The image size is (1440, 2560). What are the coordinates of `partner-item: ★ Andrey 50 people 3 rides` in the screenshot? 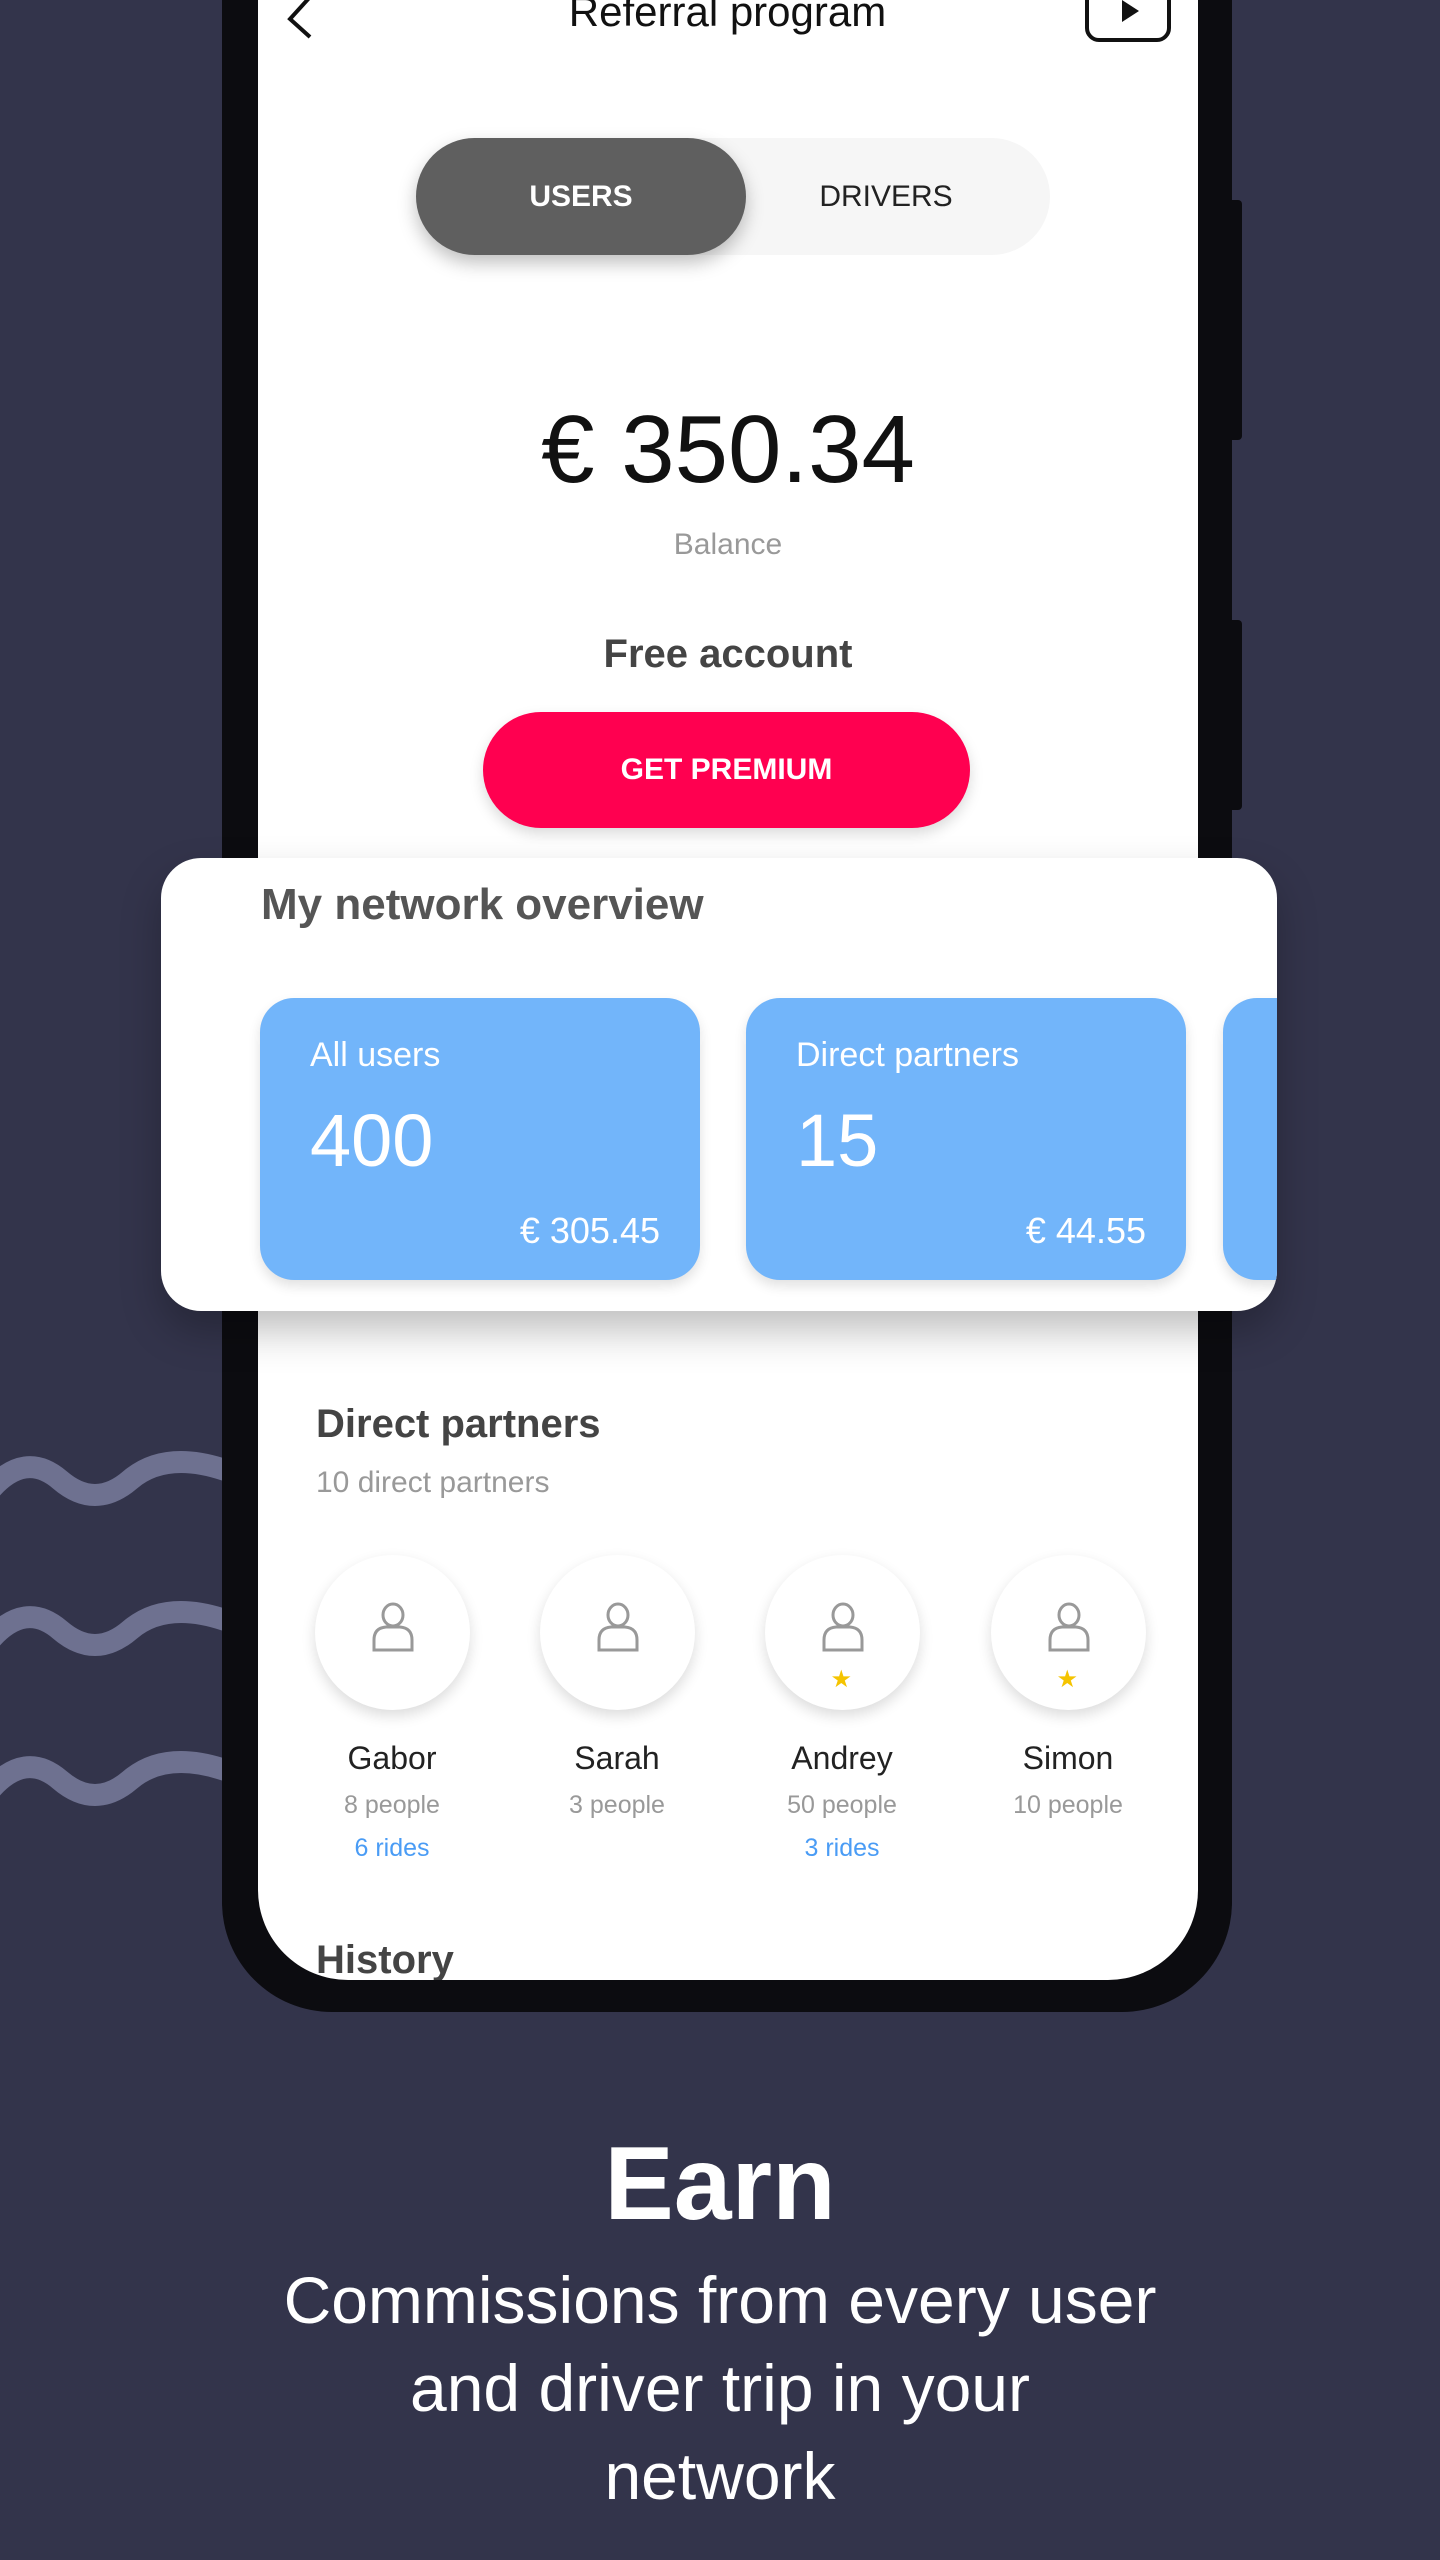 It's located at (842, 1709).